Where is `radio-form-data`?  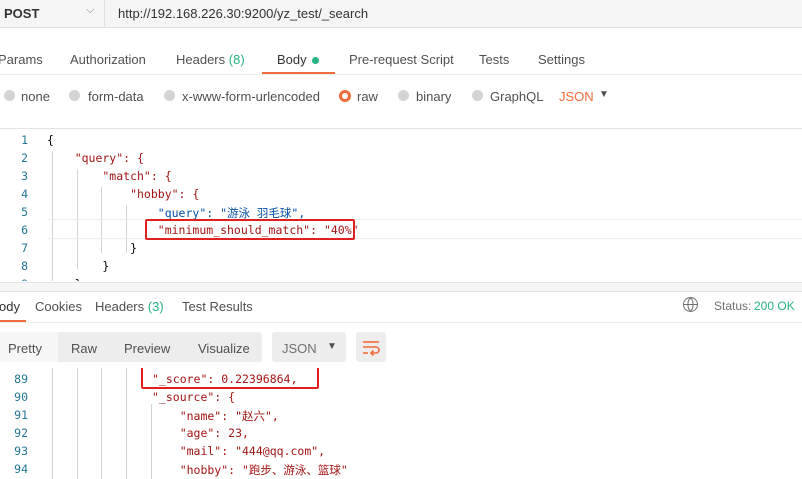
radio-form-data is located at coordinates (74, 95).